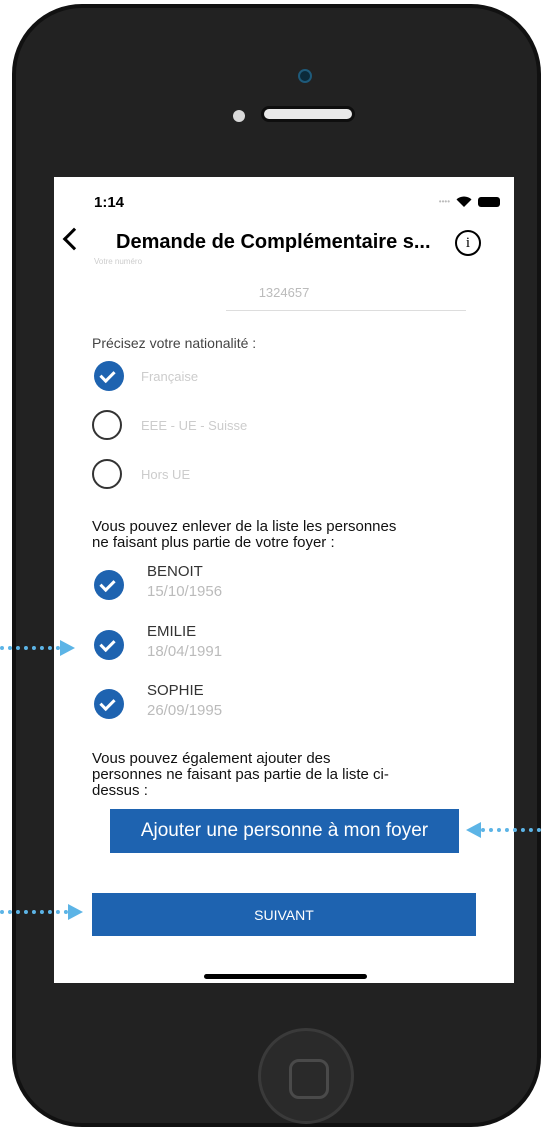 This screenshot has height=1127, width=541. I want to click on person-name-benoit: BENOIT, so click(175, 571).